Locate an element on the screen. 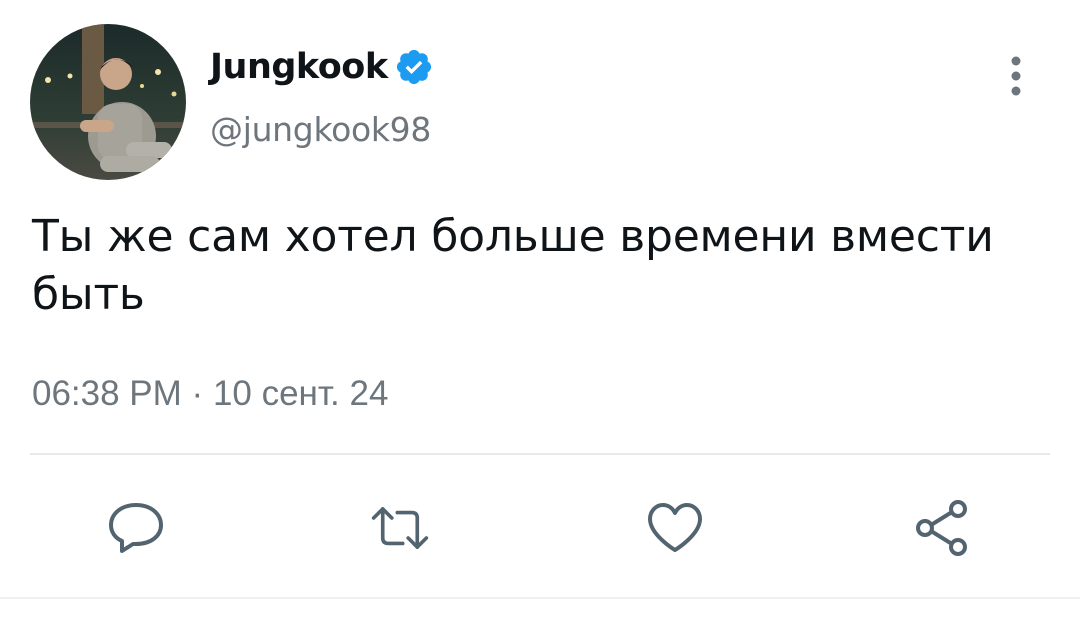 The image size is (1080, 618). tweet-date: 10 сент. 24 is located at coordinates (300, 393).